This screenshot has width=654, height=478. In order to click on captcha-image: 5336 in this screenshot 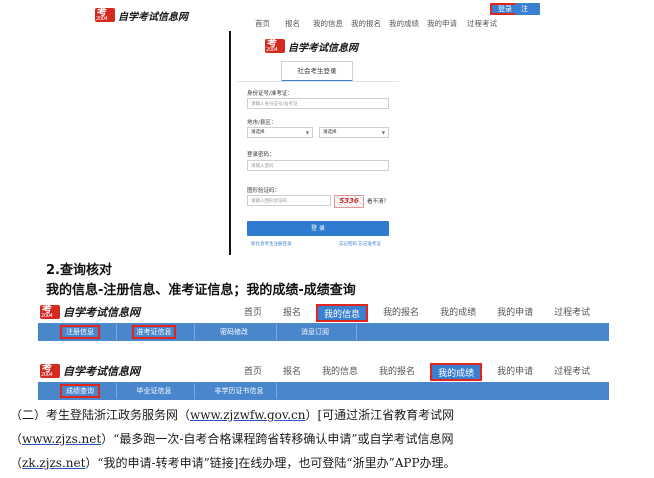, I will do `click(349, 201)`.